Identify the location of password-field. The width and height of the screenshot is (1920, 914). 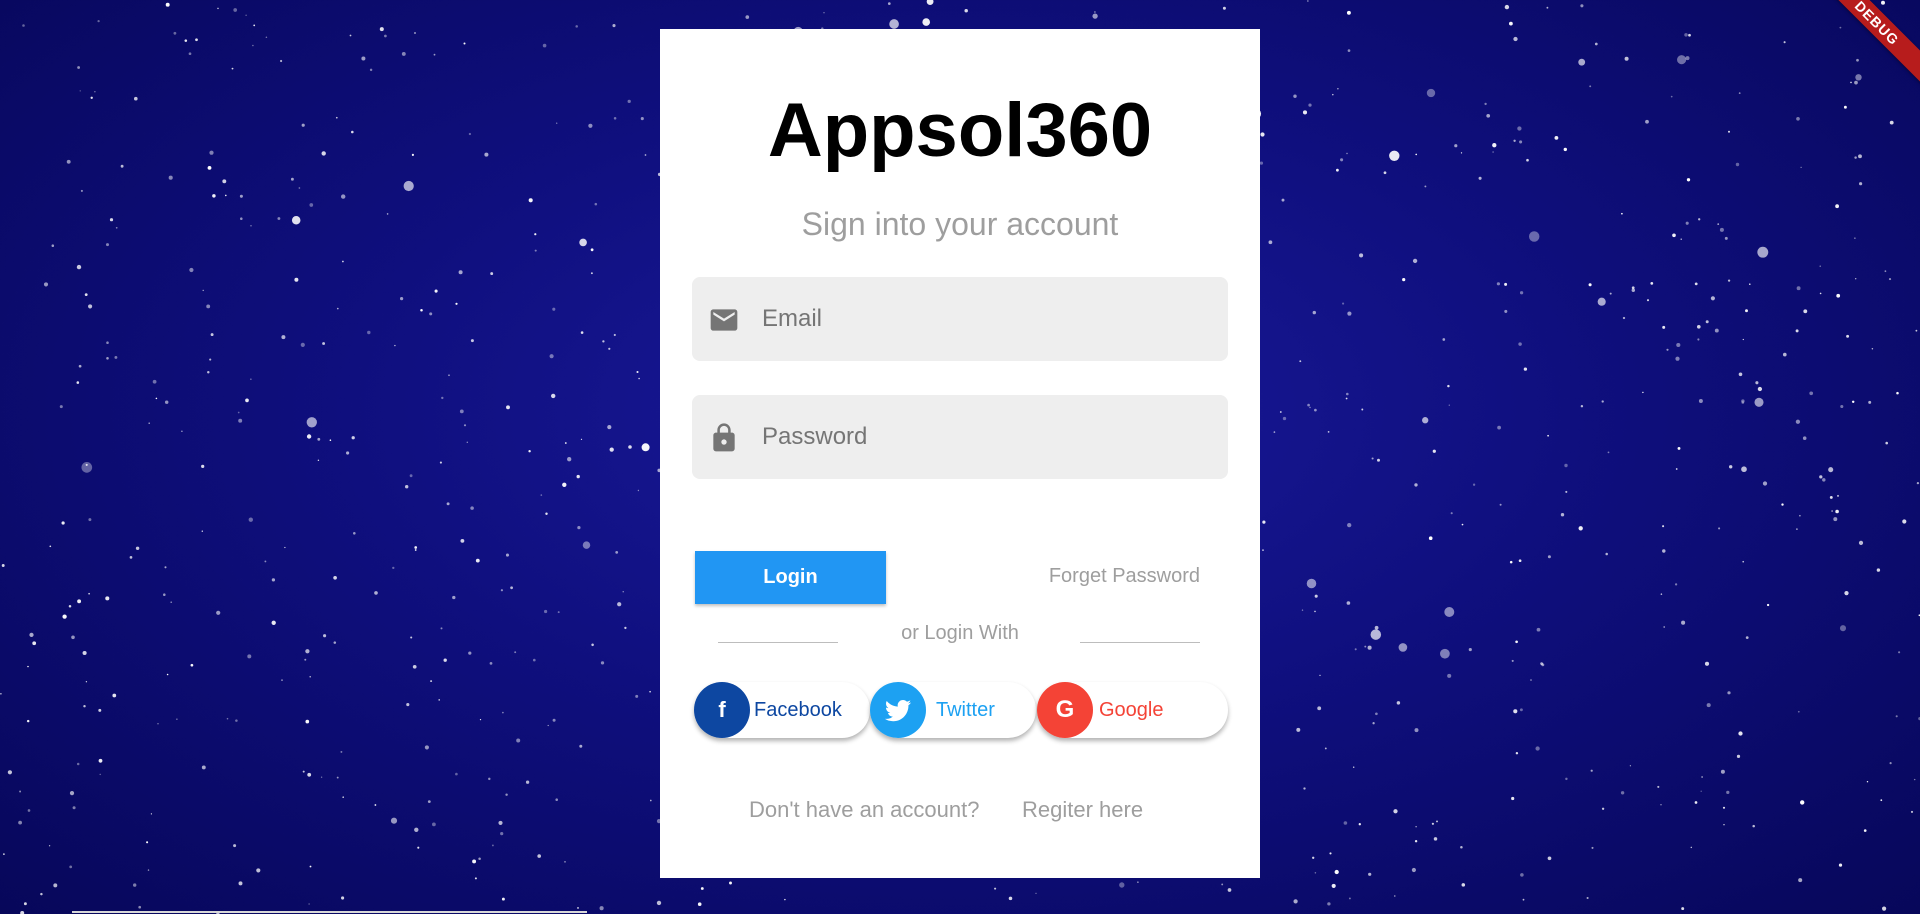
(960, 437).